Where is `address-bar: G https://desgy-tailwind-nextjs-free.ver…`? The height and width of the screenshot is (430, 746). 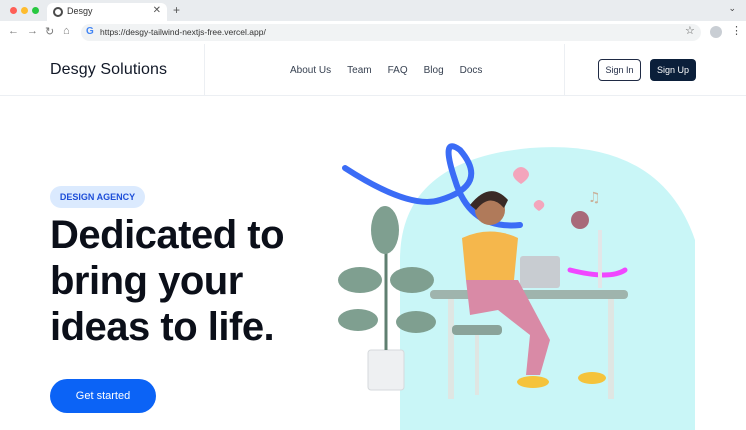
address-bar: G https://desgy-tailwind-nextjs-free.ver… is located at coordinates (391, 32).